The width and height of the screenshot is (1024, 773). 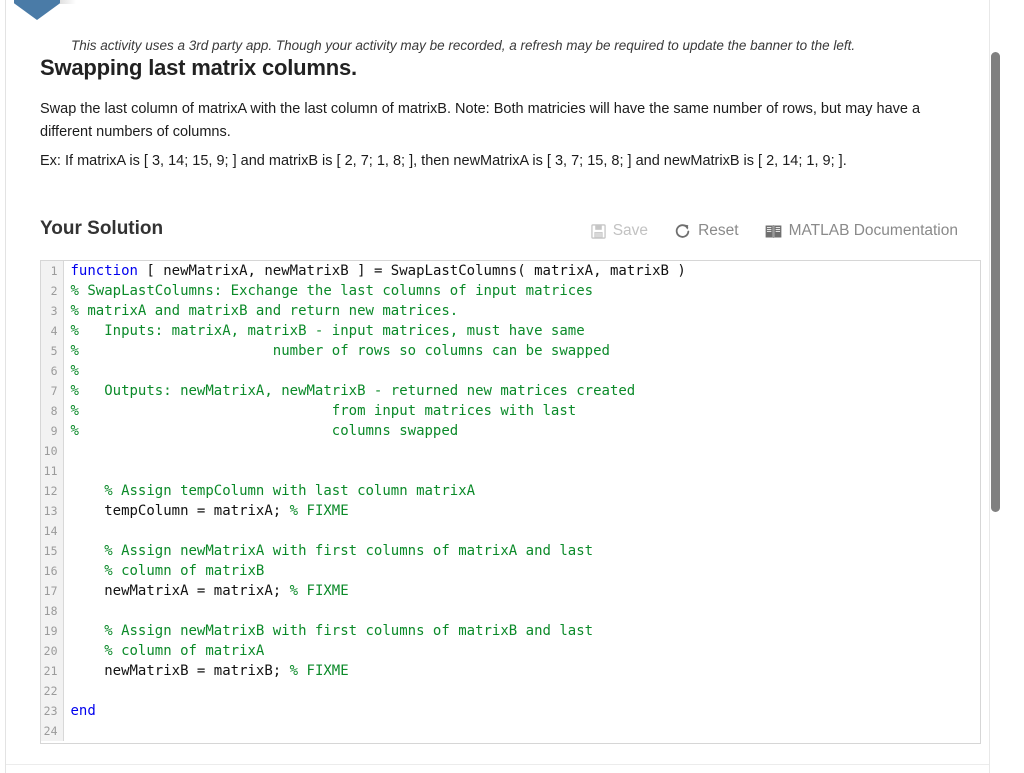 What do you see at coordinates (104, 271) in the screenshot?
I see `code-token: function` at bounding box center [104, 271].